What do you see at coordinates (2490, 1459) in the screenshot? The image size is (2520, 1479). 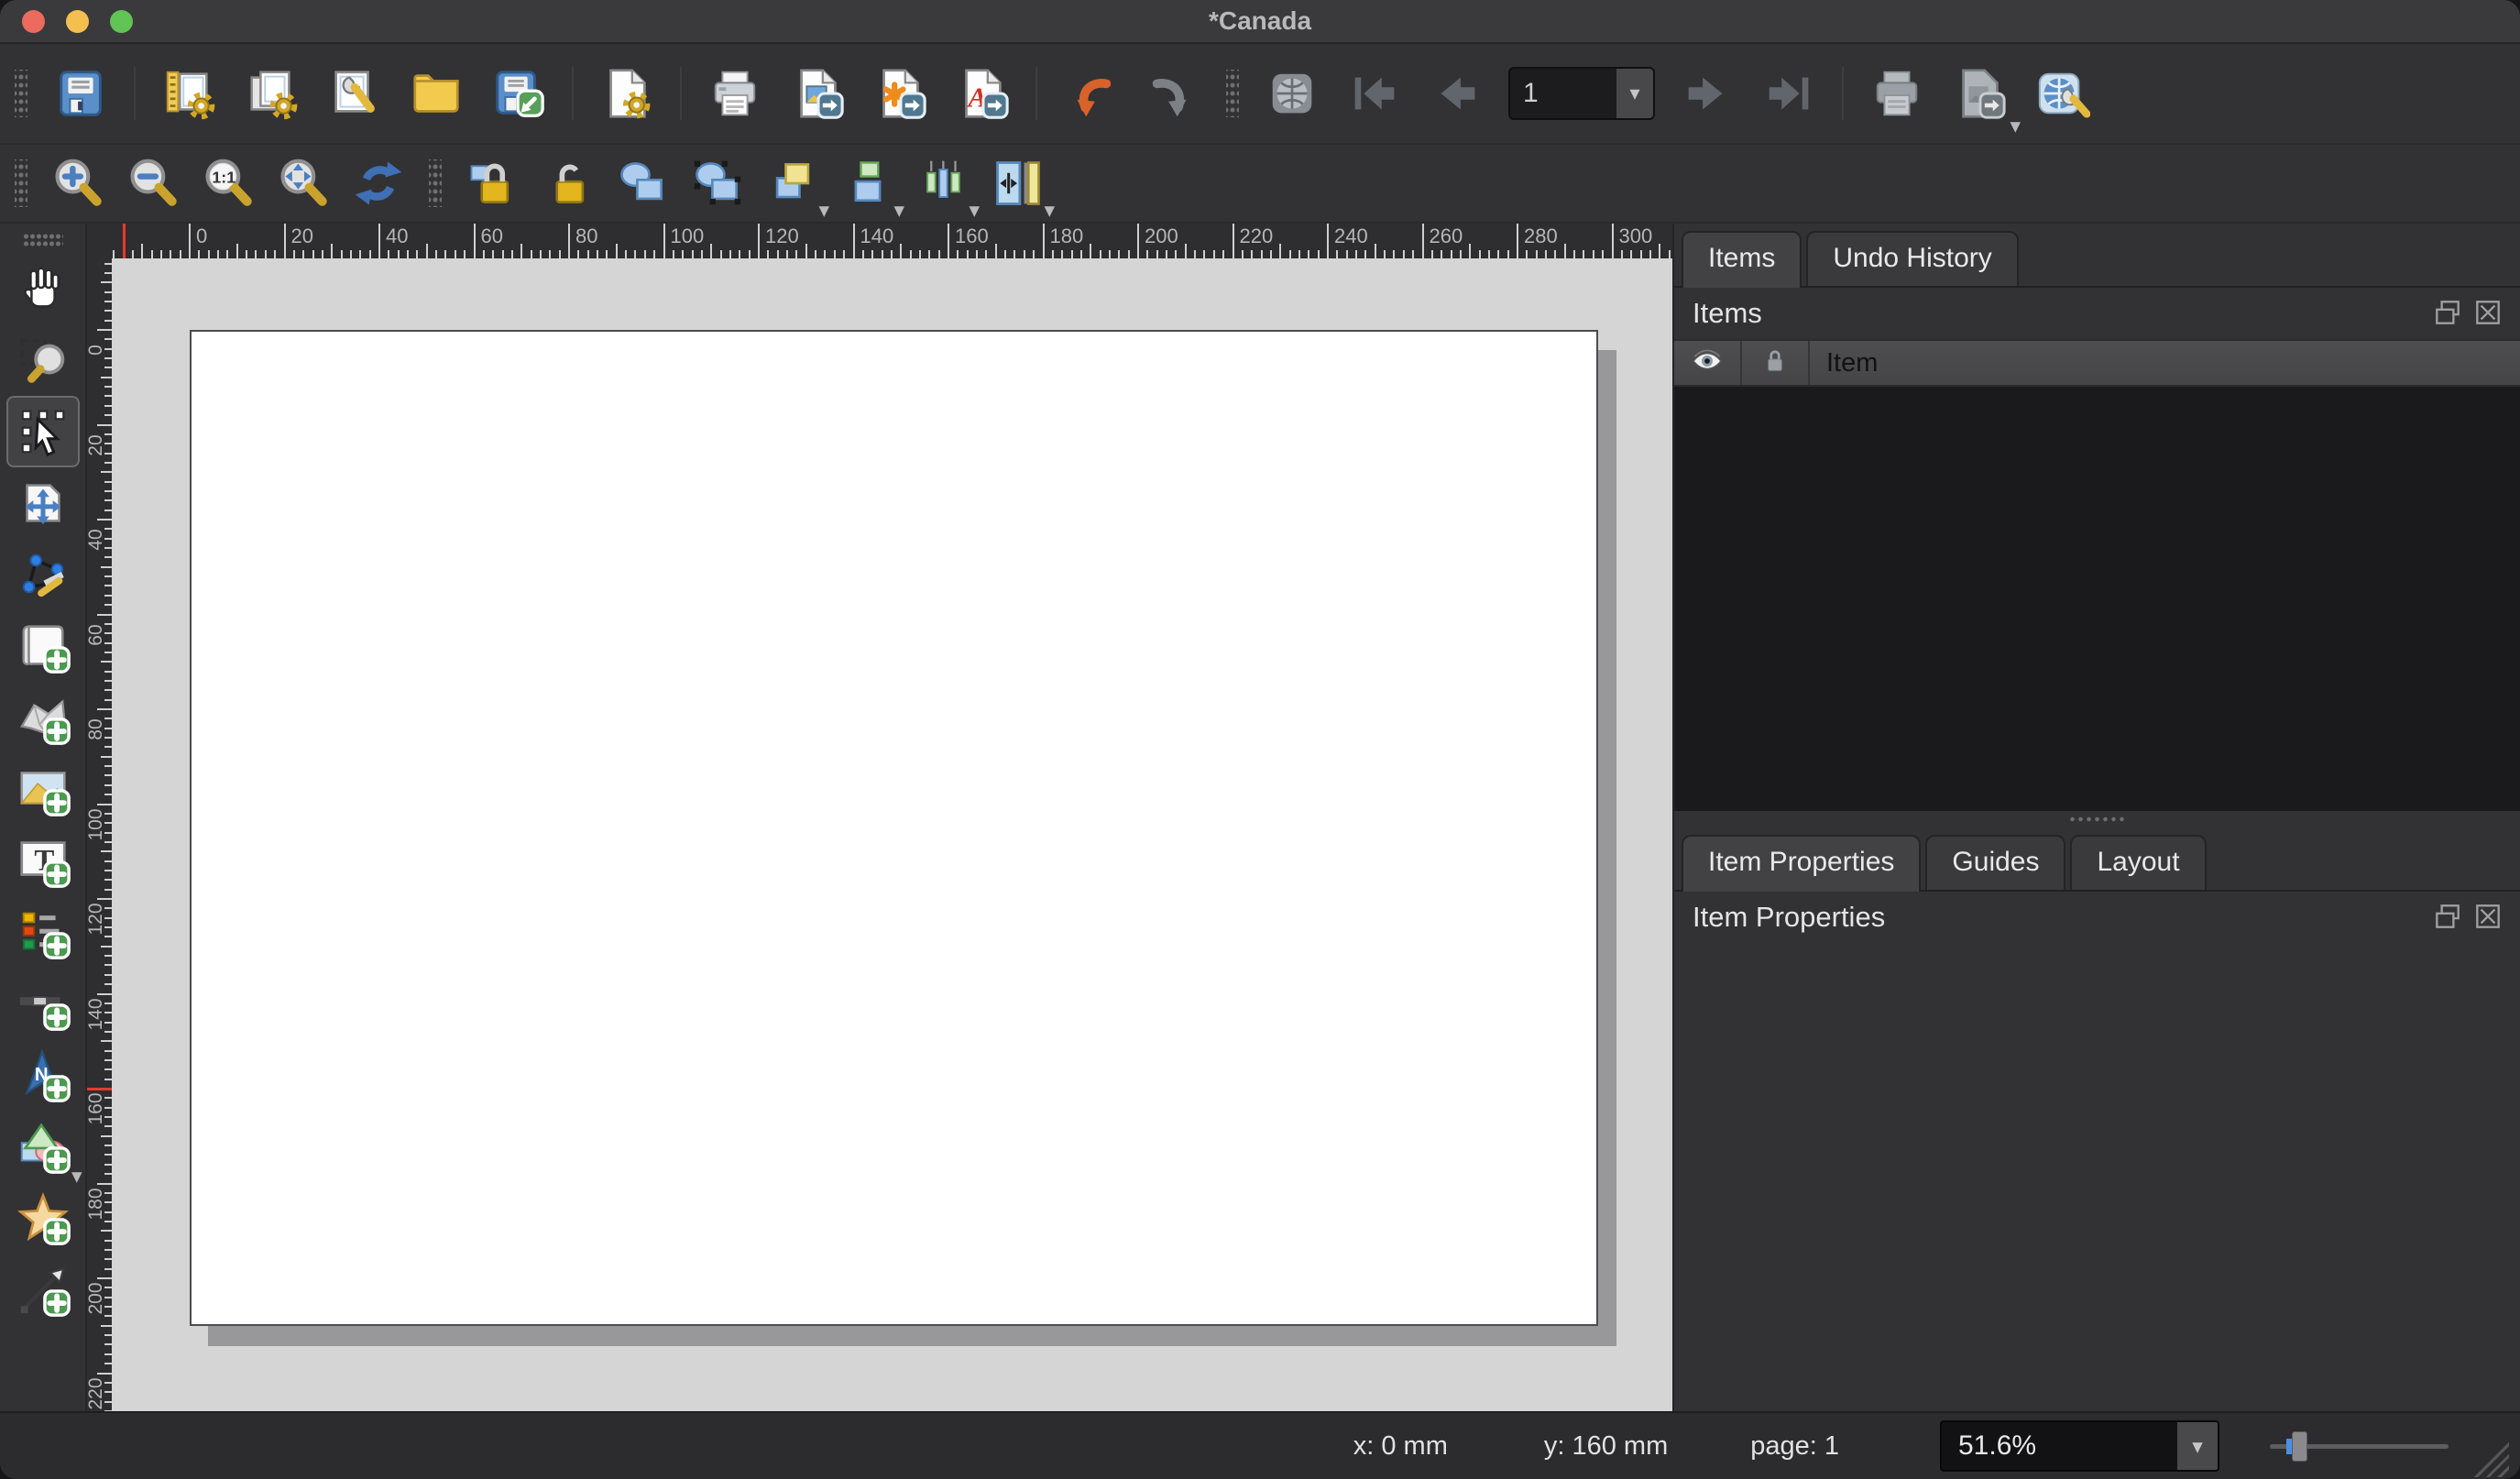 I see `resize-grip` at bounding box center [2490, 1459].